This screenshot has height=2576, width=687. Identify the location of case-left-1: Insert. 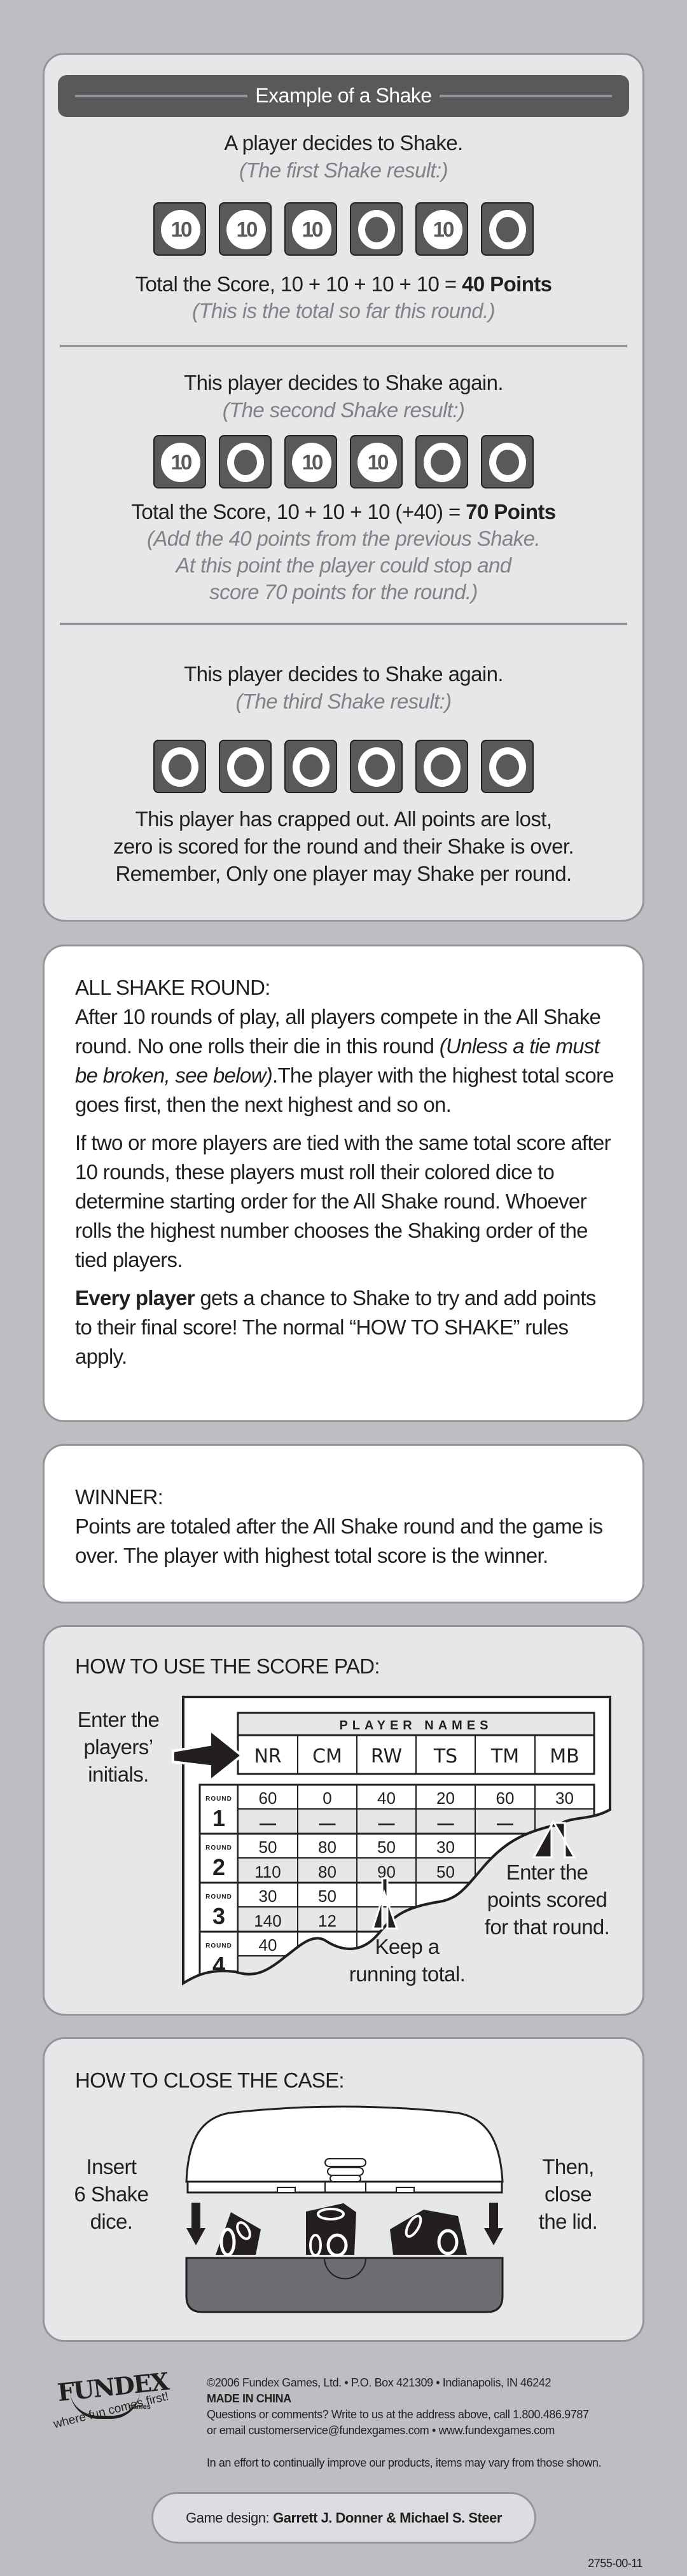
(111, 2166).